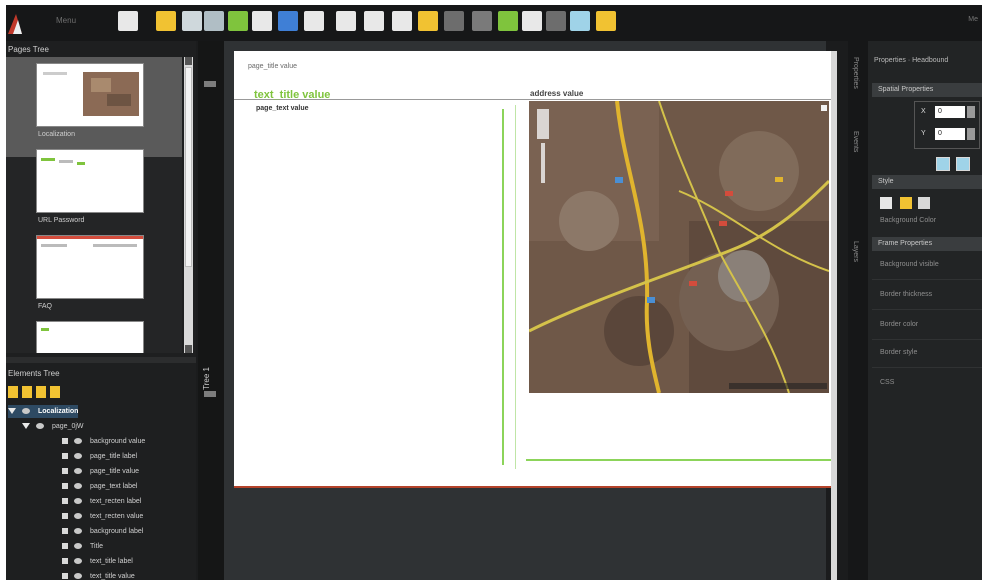  I want to click on scroll-down-icon, so click(188, 349).